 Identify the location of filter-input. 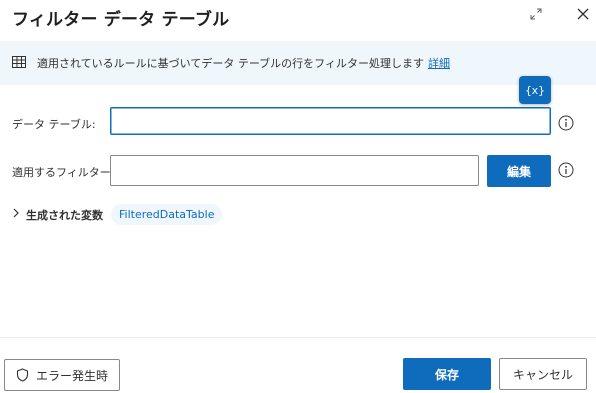
(294, 170).